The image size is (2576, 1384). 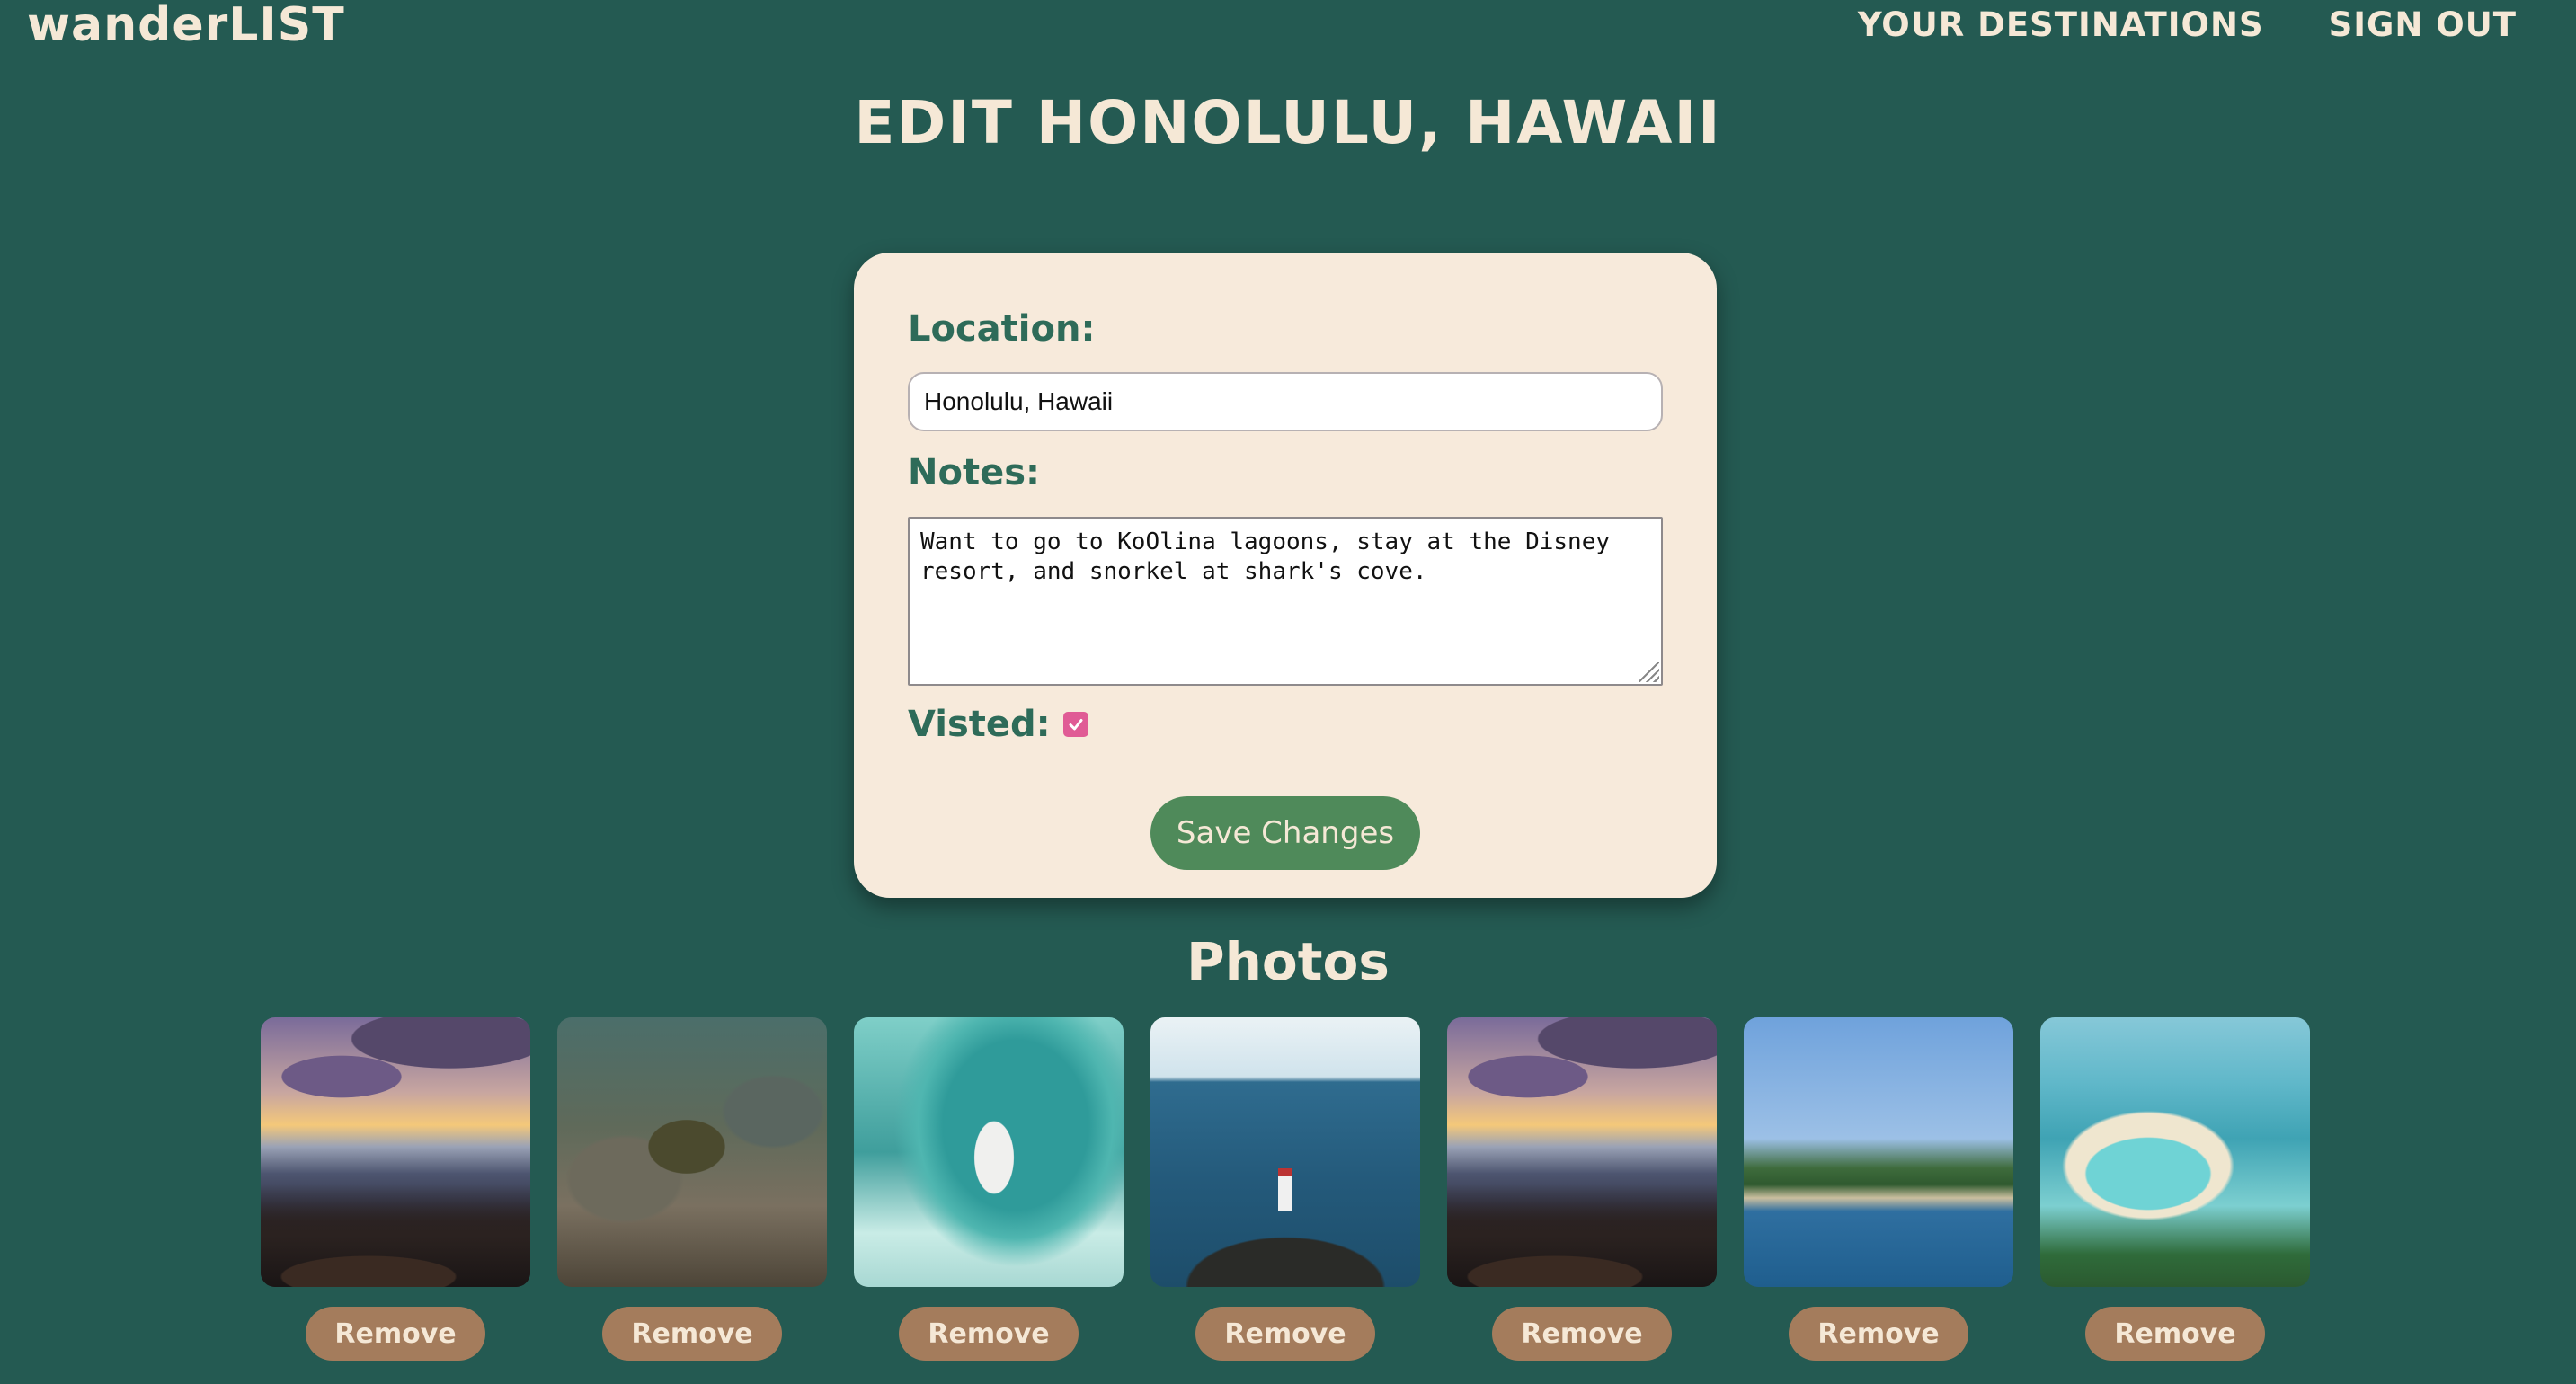 What do you see at coordinates (1288, 123) in the screenshot?
I see `page-title: EDIT HONOLULU, HAWAII` at bounding box center [1288, 123].